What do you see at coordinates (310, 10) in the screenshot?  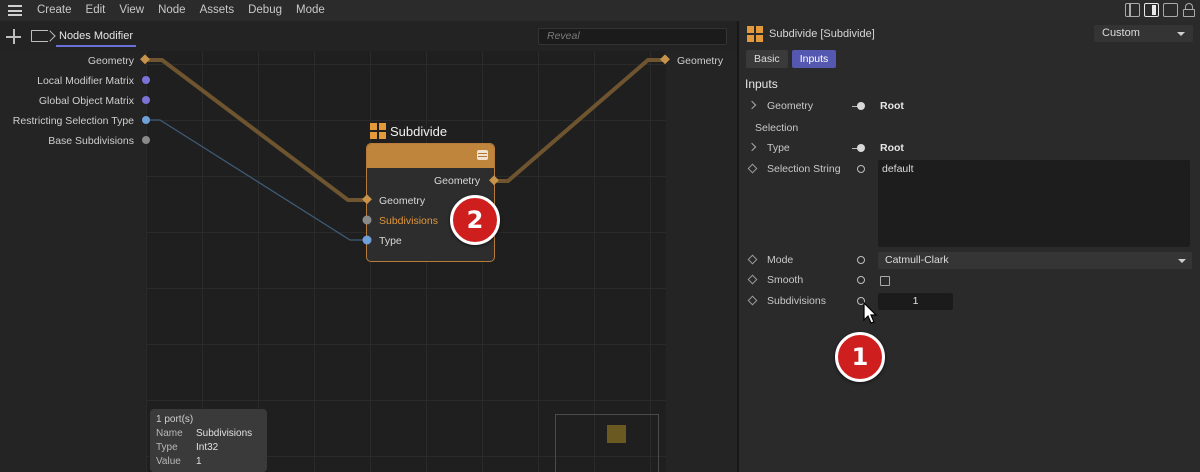 I see `menu-mode: Mode` at bounding box center [310, 10].